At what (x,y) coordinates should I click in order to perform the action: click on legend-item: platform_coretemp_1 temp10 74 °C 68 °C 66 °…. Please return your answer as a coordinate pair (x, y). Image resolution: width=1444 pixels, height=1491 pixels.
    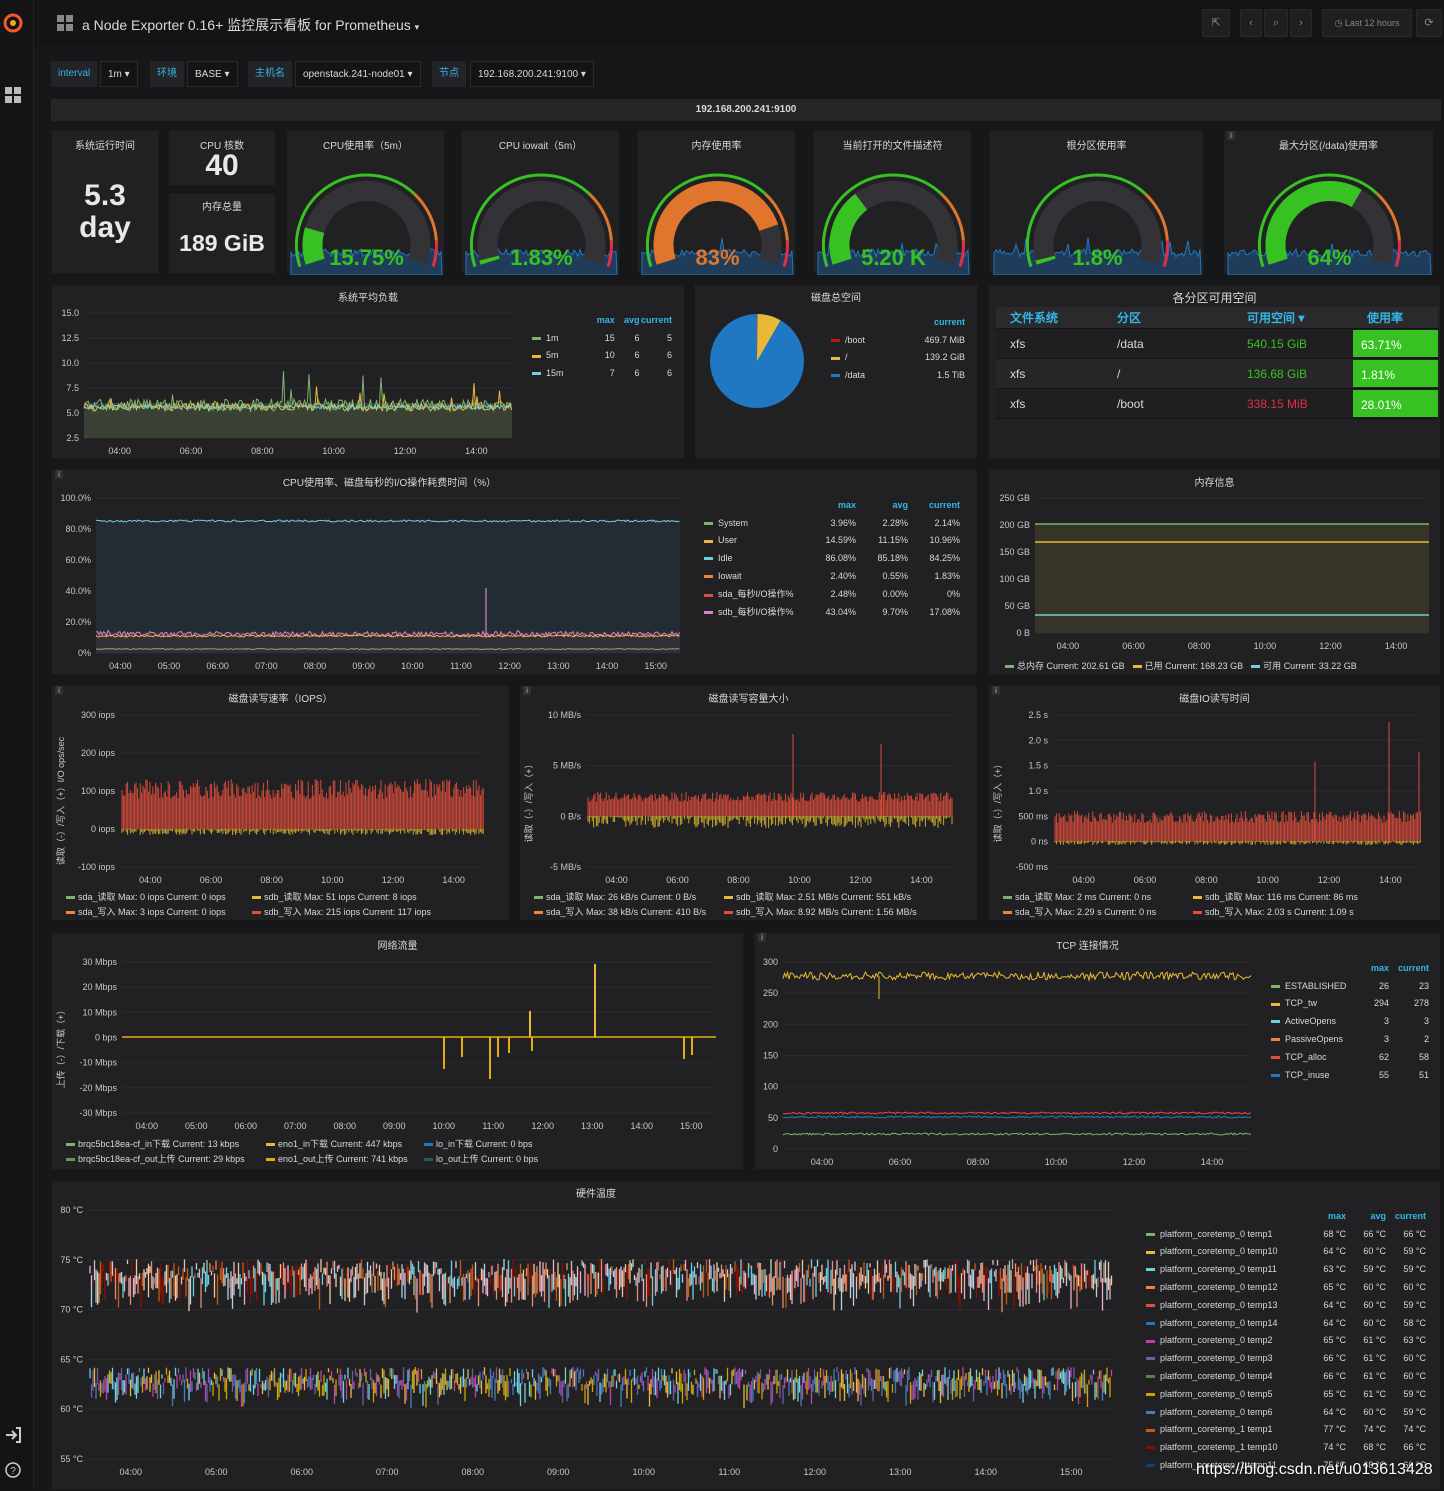
    Looking at the image, I should click on (1291, 1447).